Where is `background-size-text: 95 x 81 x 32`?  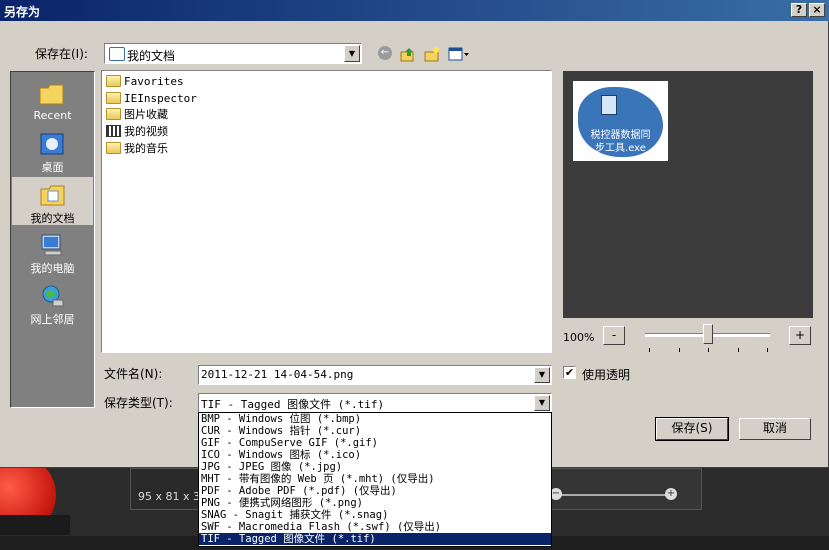
background-size-text: 95 x 81 x 32 is located at coordinates (172, 496).